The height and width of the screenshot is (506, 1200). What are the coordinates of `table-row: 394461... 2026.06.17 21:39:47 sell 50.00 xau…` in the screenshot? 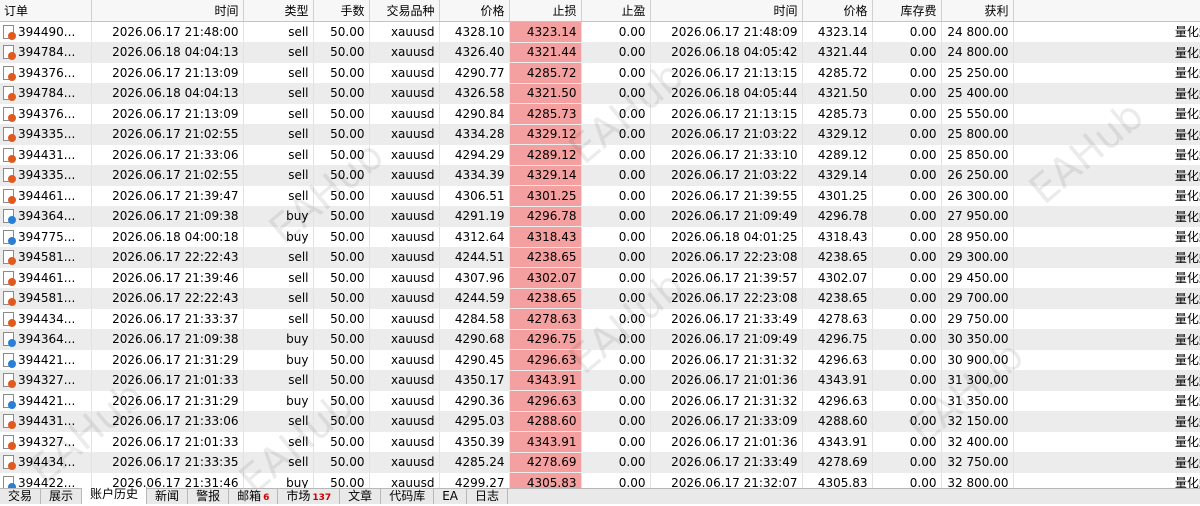 It's located at (600, 196).